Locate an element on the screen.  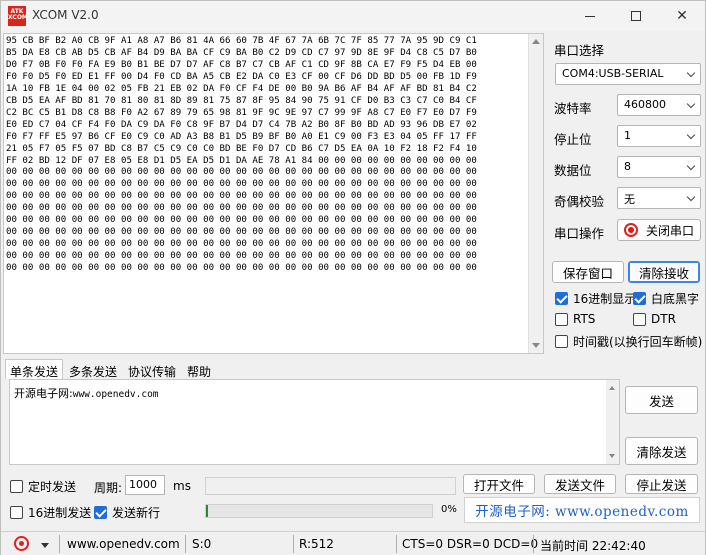
app-logo-icon: ATK XCOM is located at coordinates (18, 16).